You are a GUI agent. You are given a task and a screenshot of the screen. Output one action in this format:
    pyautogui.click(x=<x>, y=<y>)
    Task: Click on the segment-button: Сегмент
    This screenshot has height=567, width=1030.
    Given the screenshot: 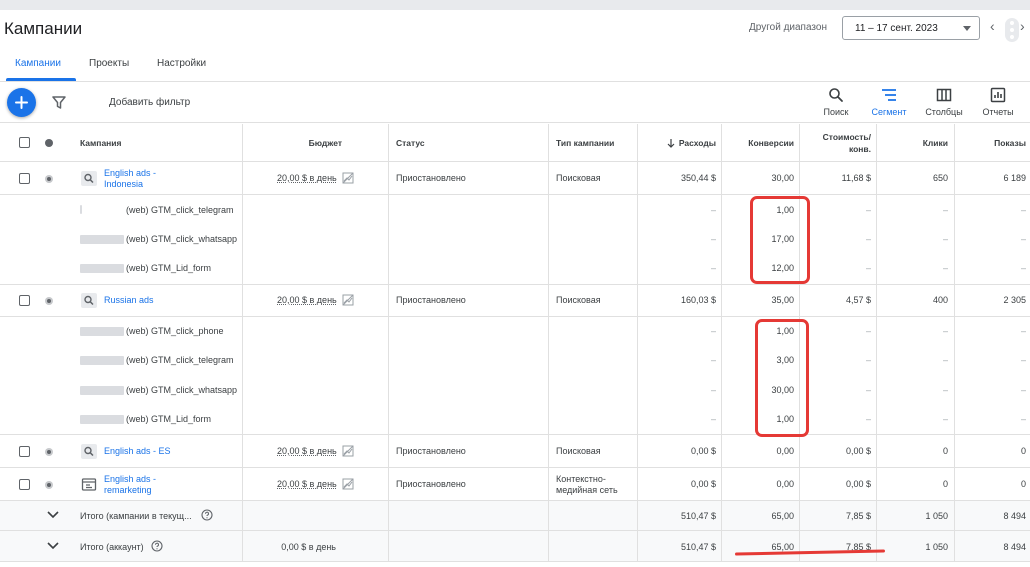 What is the action you would take?
    pyautogui.click(x=889, y=102)
    